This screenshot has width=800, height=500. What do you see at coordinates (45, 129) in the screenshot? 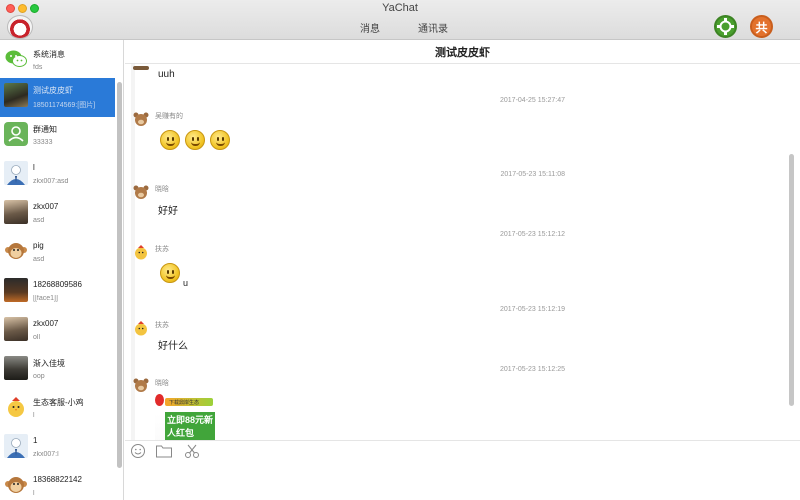
I see `contact-name: 群通知` at bounding box center [45, 129].